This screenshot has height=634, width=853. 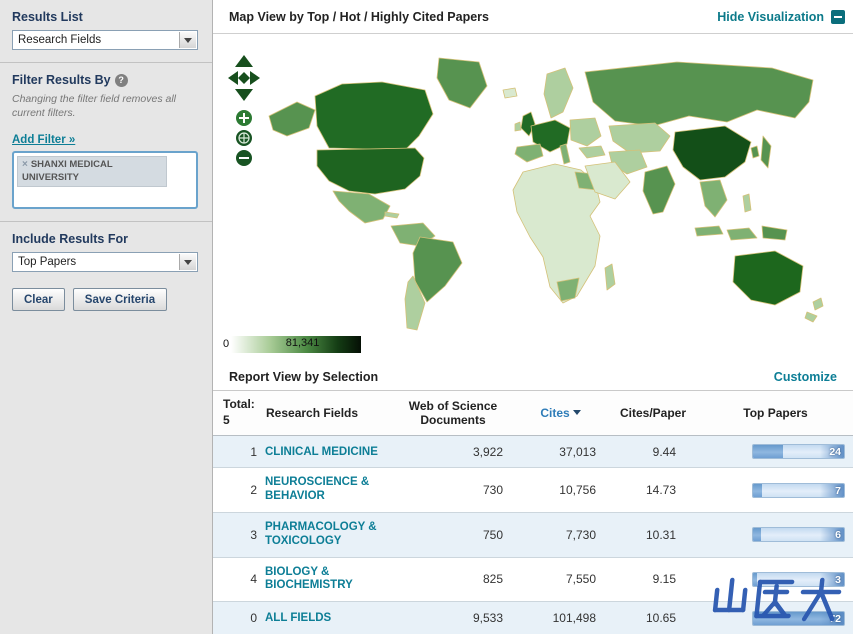 I want to click on col-header-top-papers: Top Papers, so click(x=775, y=413).